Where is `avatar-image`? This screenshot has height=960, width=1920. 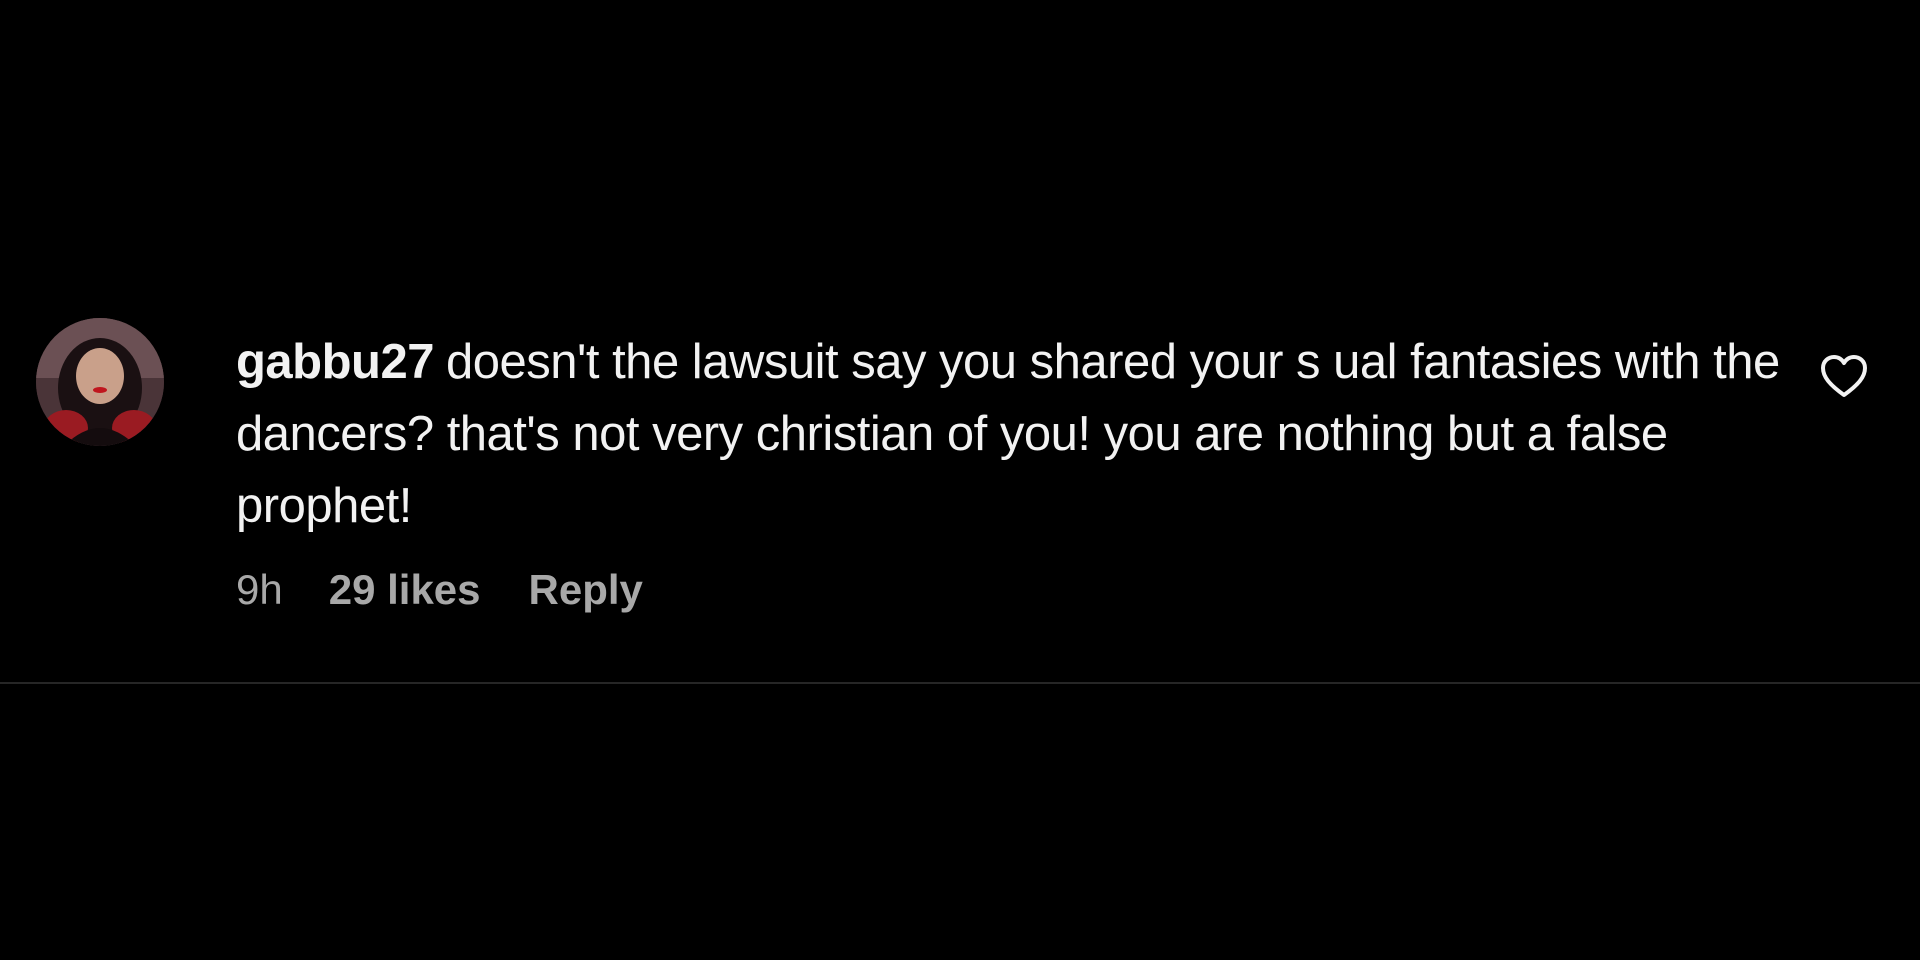
avatar-image is located at coordinates (100, 382).